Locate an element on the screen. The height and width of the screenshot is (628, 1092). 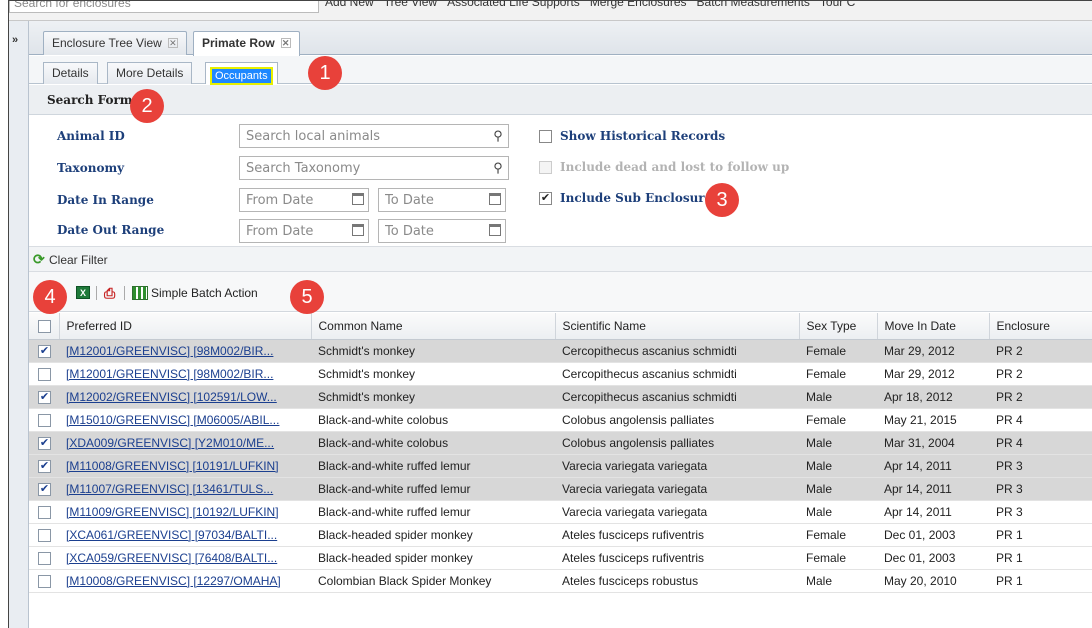
refresh-icon: ⟳ is located at coordinates (40, 259).